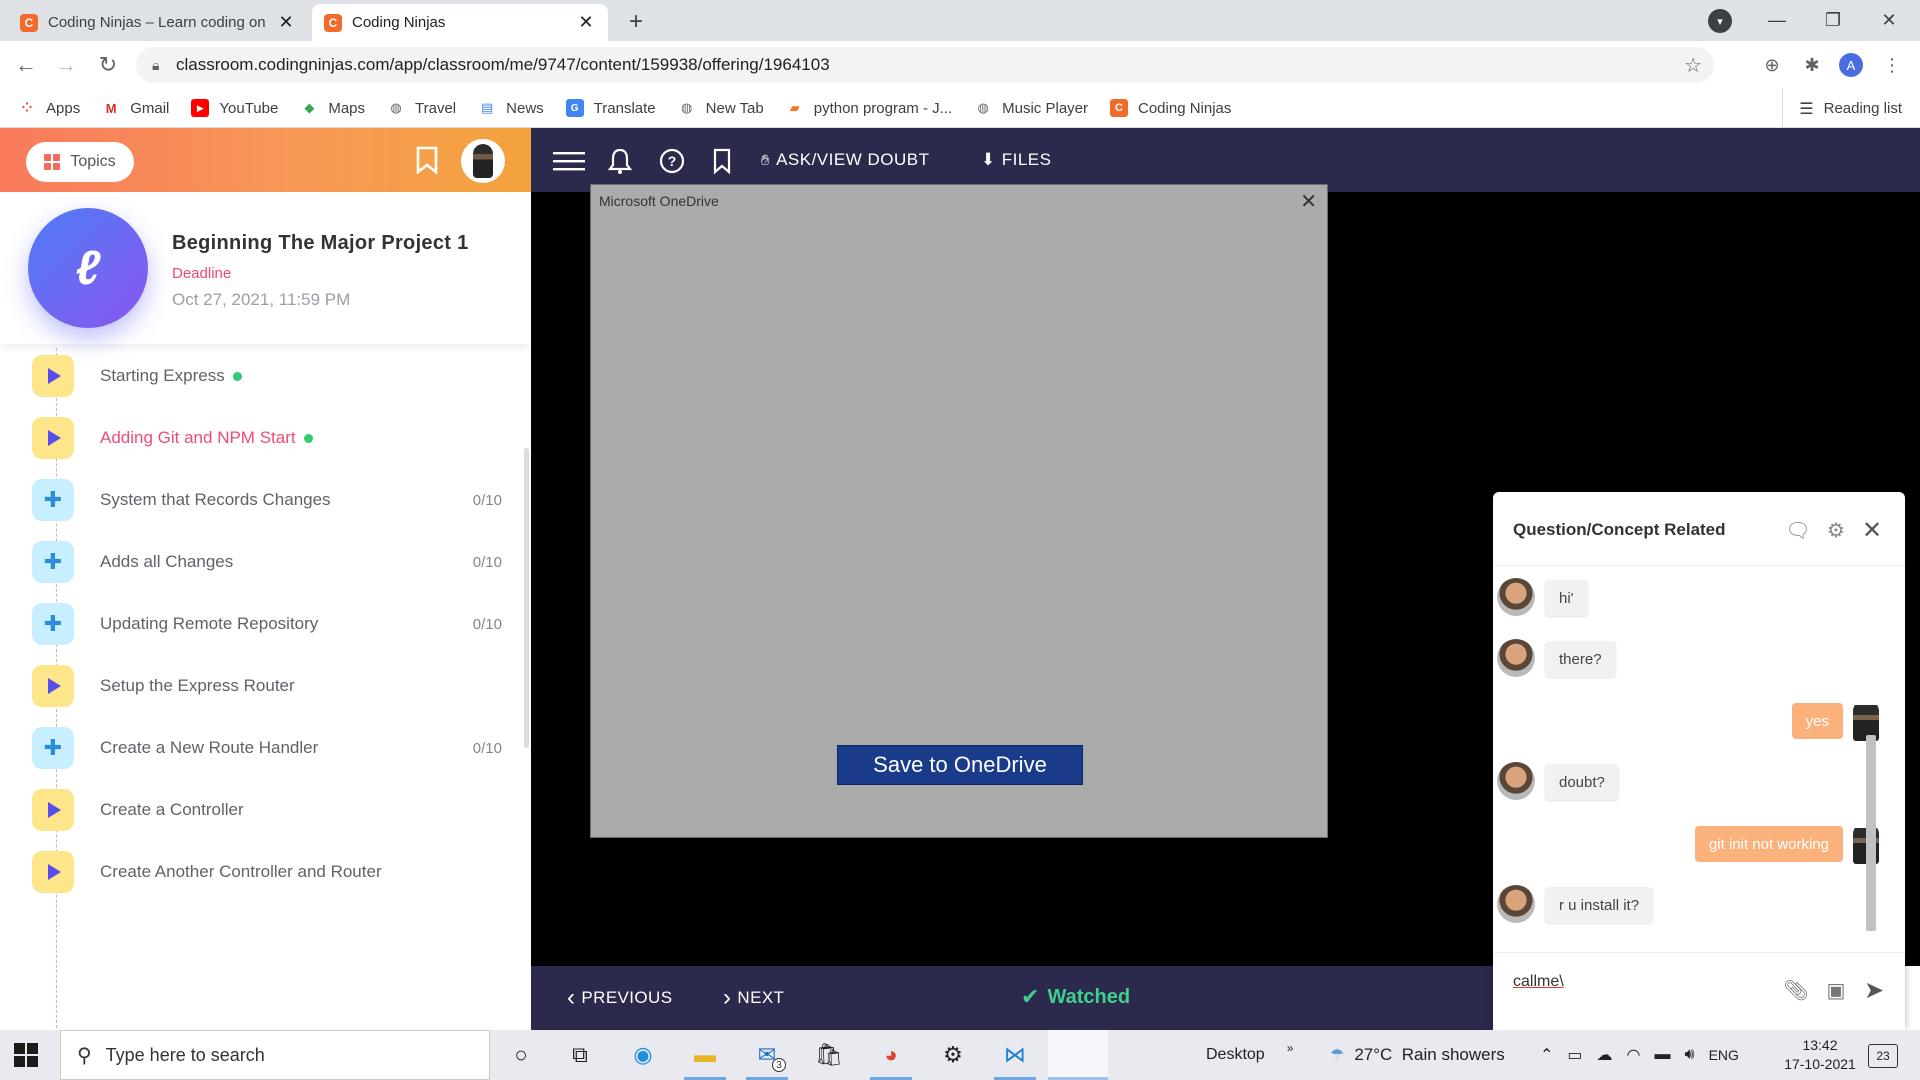 The image size is (1920, 1080). What do you see at coordinates (267, 872) in the screenshot?
I see `content-item-another-controller: Create Another Controller and Router` at bounding box center [267, 872].